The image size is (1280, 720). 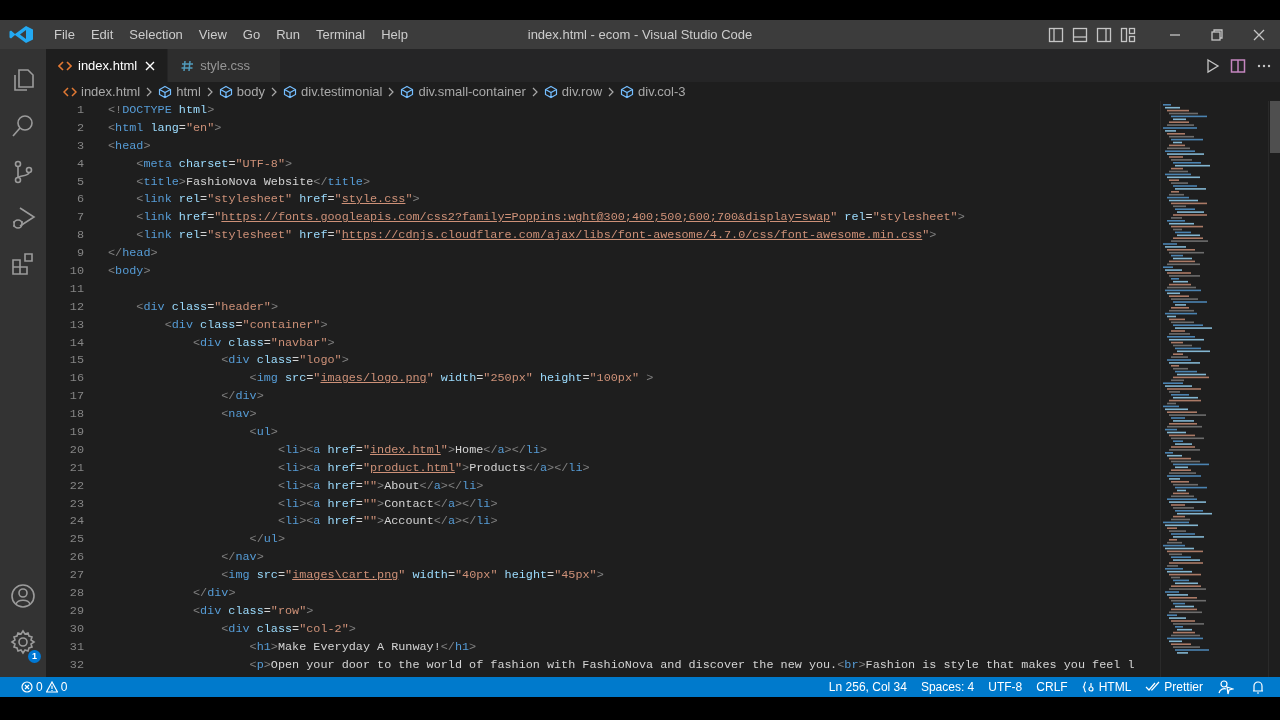 What do you see at coordinates (79, 128) in the screenshot?
I see `line-number: 2` at bounding box center [79, 128].